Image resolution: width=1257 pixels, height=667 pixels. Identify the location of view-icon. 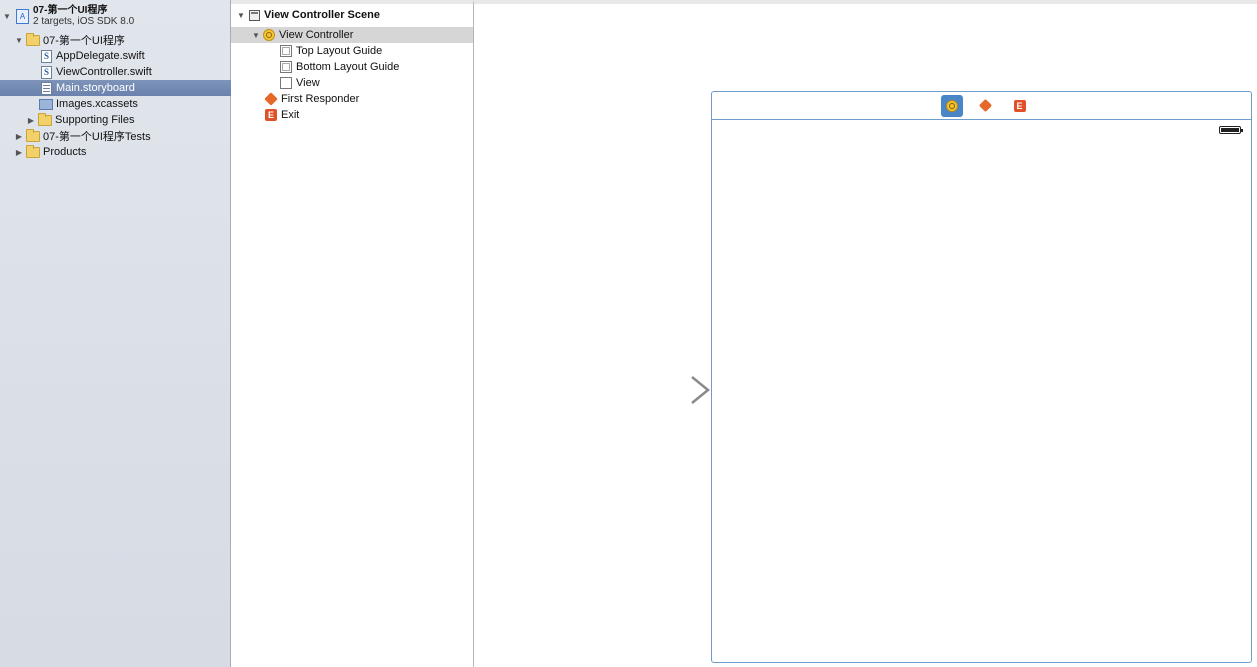
(286, 83).